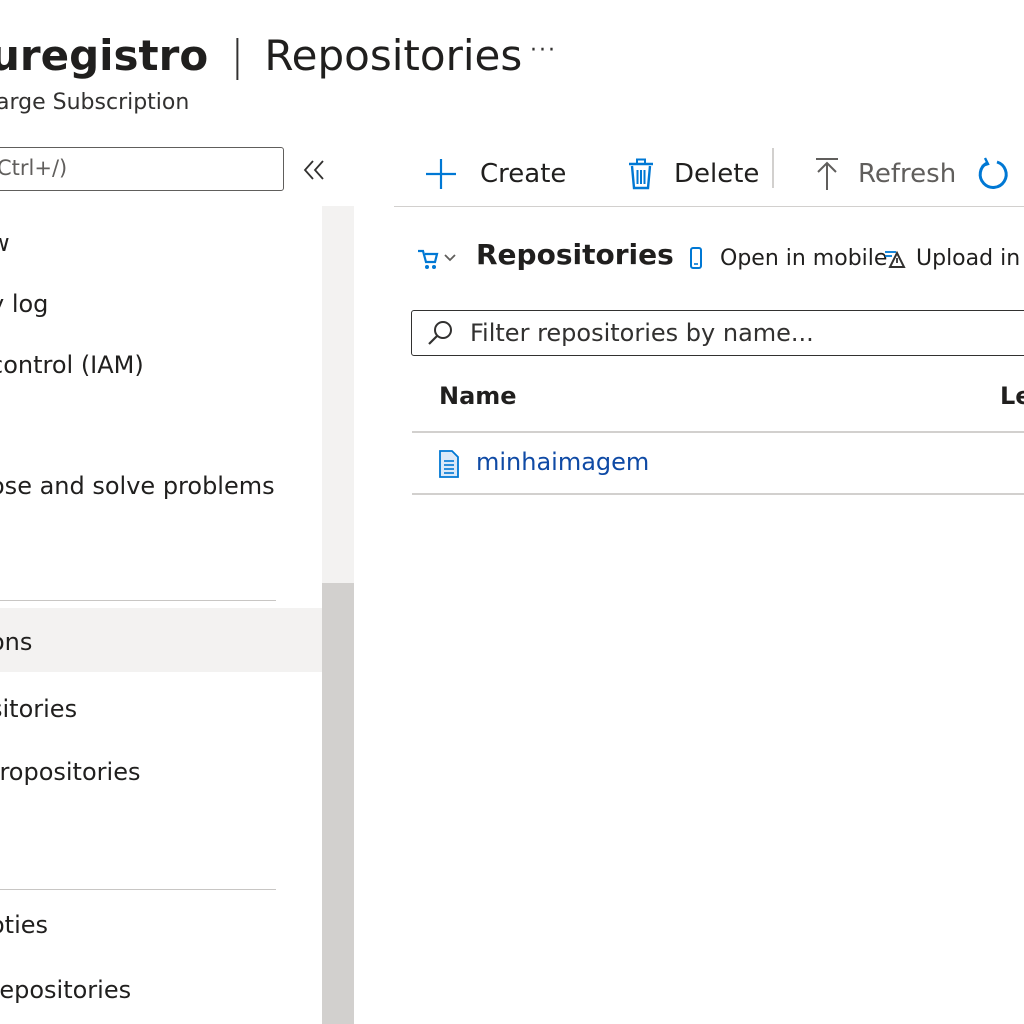 The height and width of the screenshot is (1024, 1024). What do you see at coordinates (970, 258) in the screenshot?
I see `upload-label: Upload in p` at bounding box center [970, 258].